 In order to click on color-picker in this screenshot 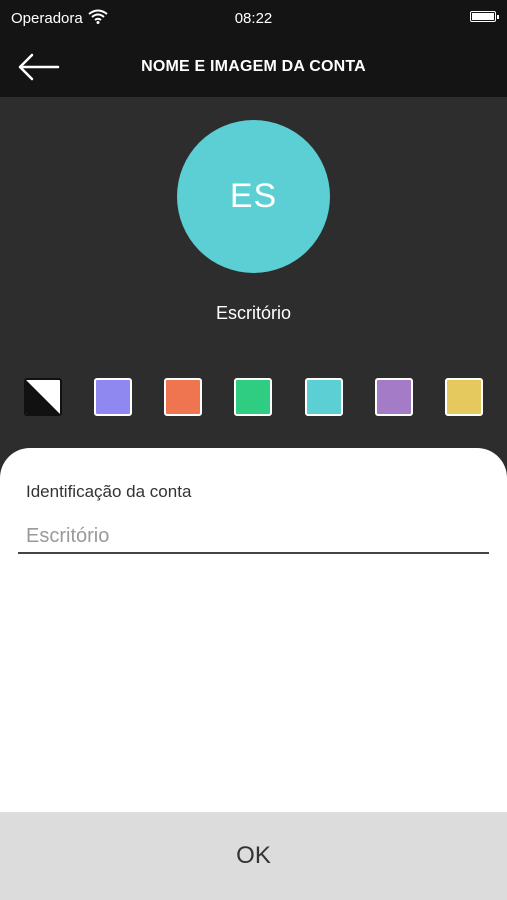, I will do `click(253, 398)`.